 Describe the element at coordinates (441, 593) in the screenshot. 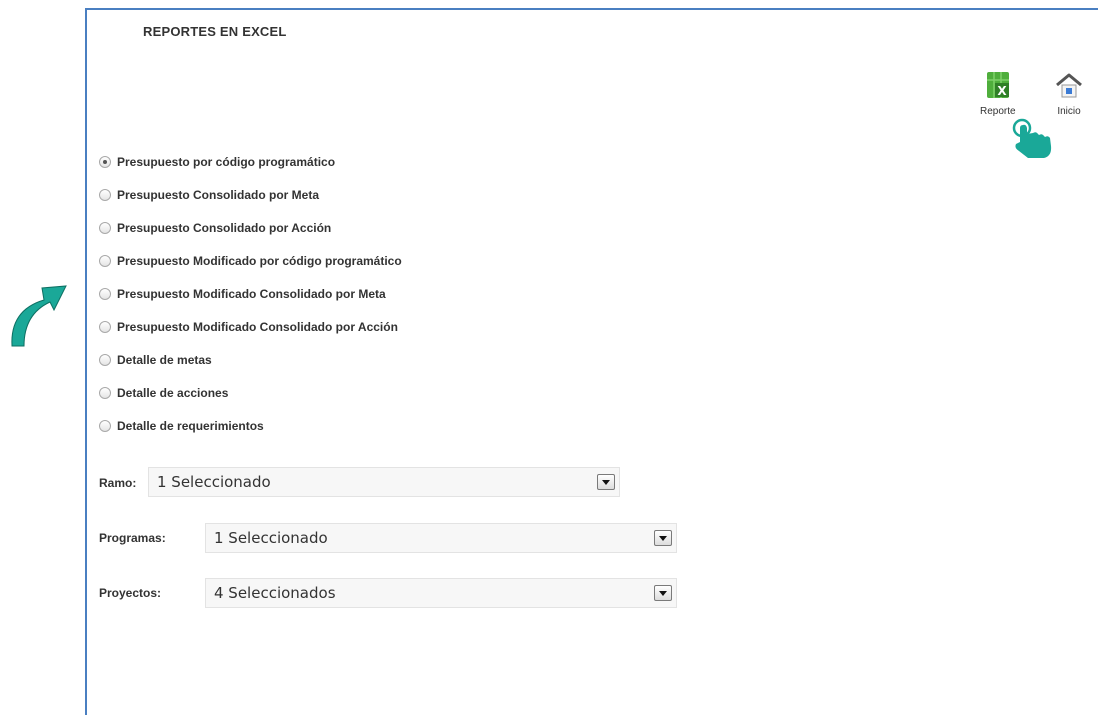

I see `proyectos-select: 4 Seleccionados` at that location.